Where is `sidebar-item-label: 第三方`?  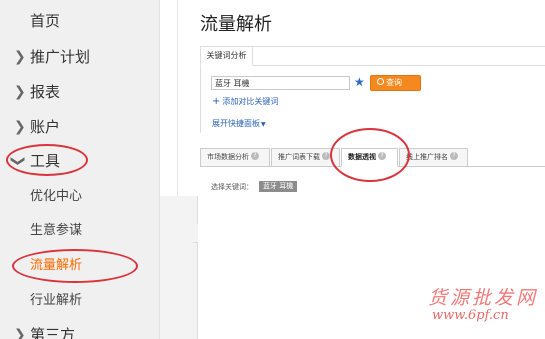
sidebar-item-label: 第三方 is located at coordinates (53, 332).